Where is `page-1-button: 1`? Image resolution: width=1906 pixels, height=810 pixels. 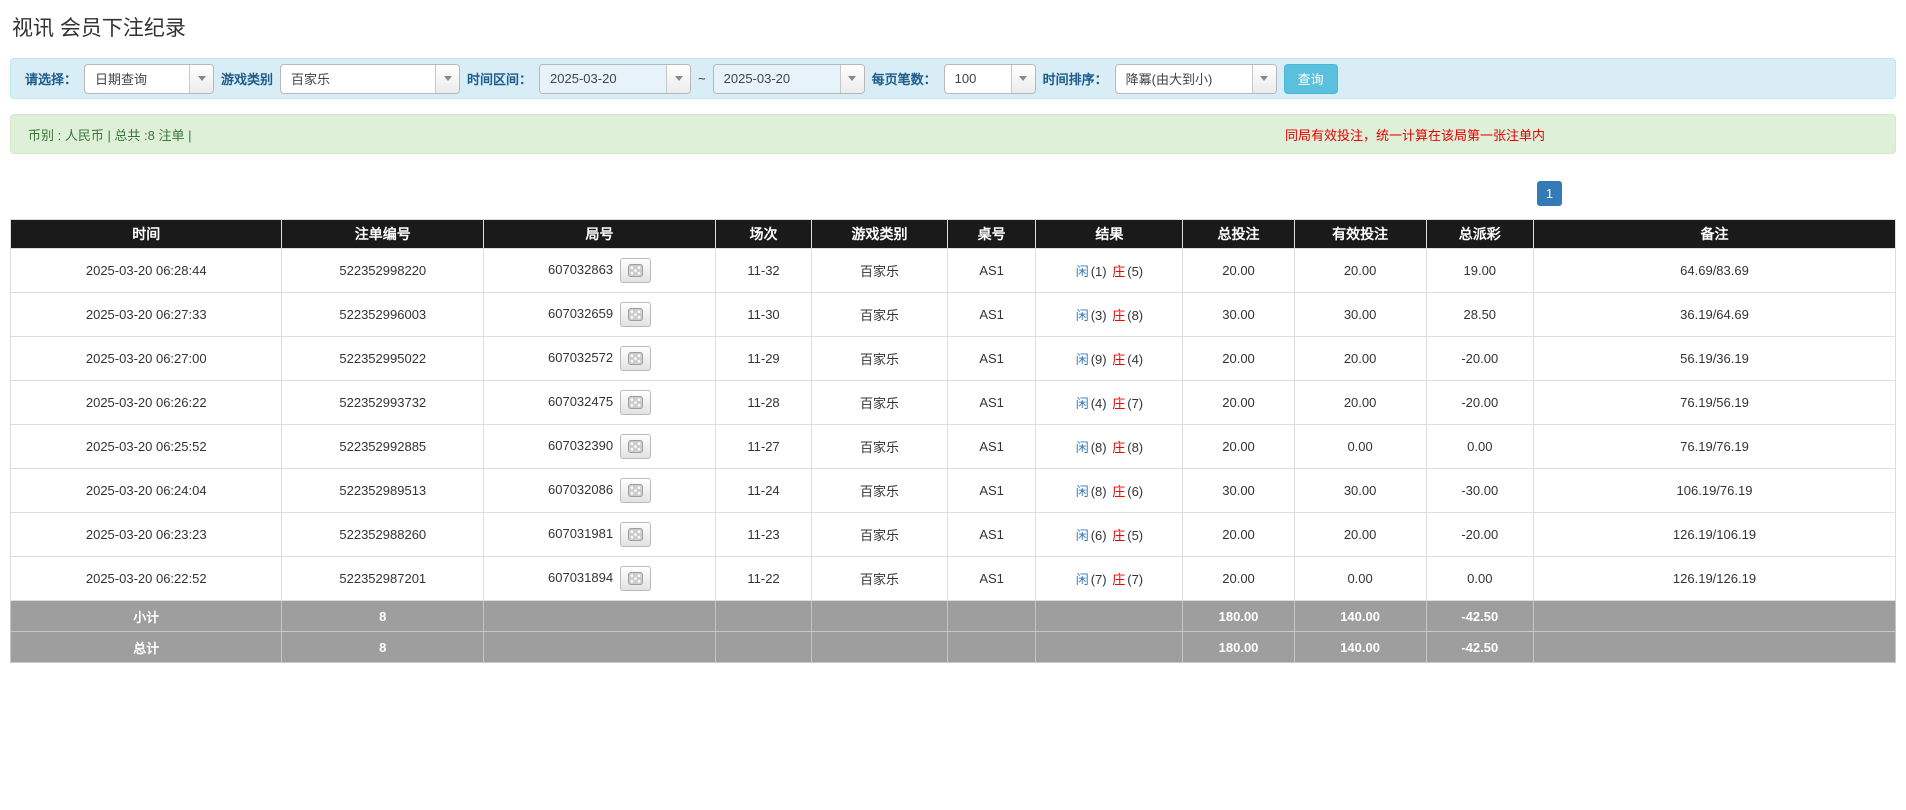 page-1-button: 1 is located at coordinates (1549, 193).